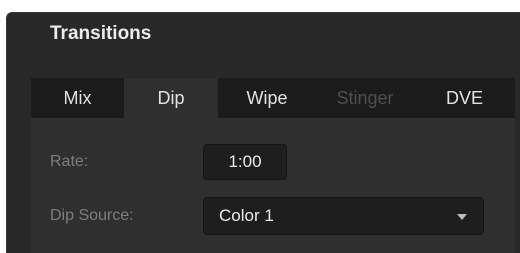 Image resolution: width=520 pixels, height=253 pixels. What do you see at coordinates (92, 215) in the screenshot?
I see `dip-source-label: Dip Source:` at bounding box center [92, 215].